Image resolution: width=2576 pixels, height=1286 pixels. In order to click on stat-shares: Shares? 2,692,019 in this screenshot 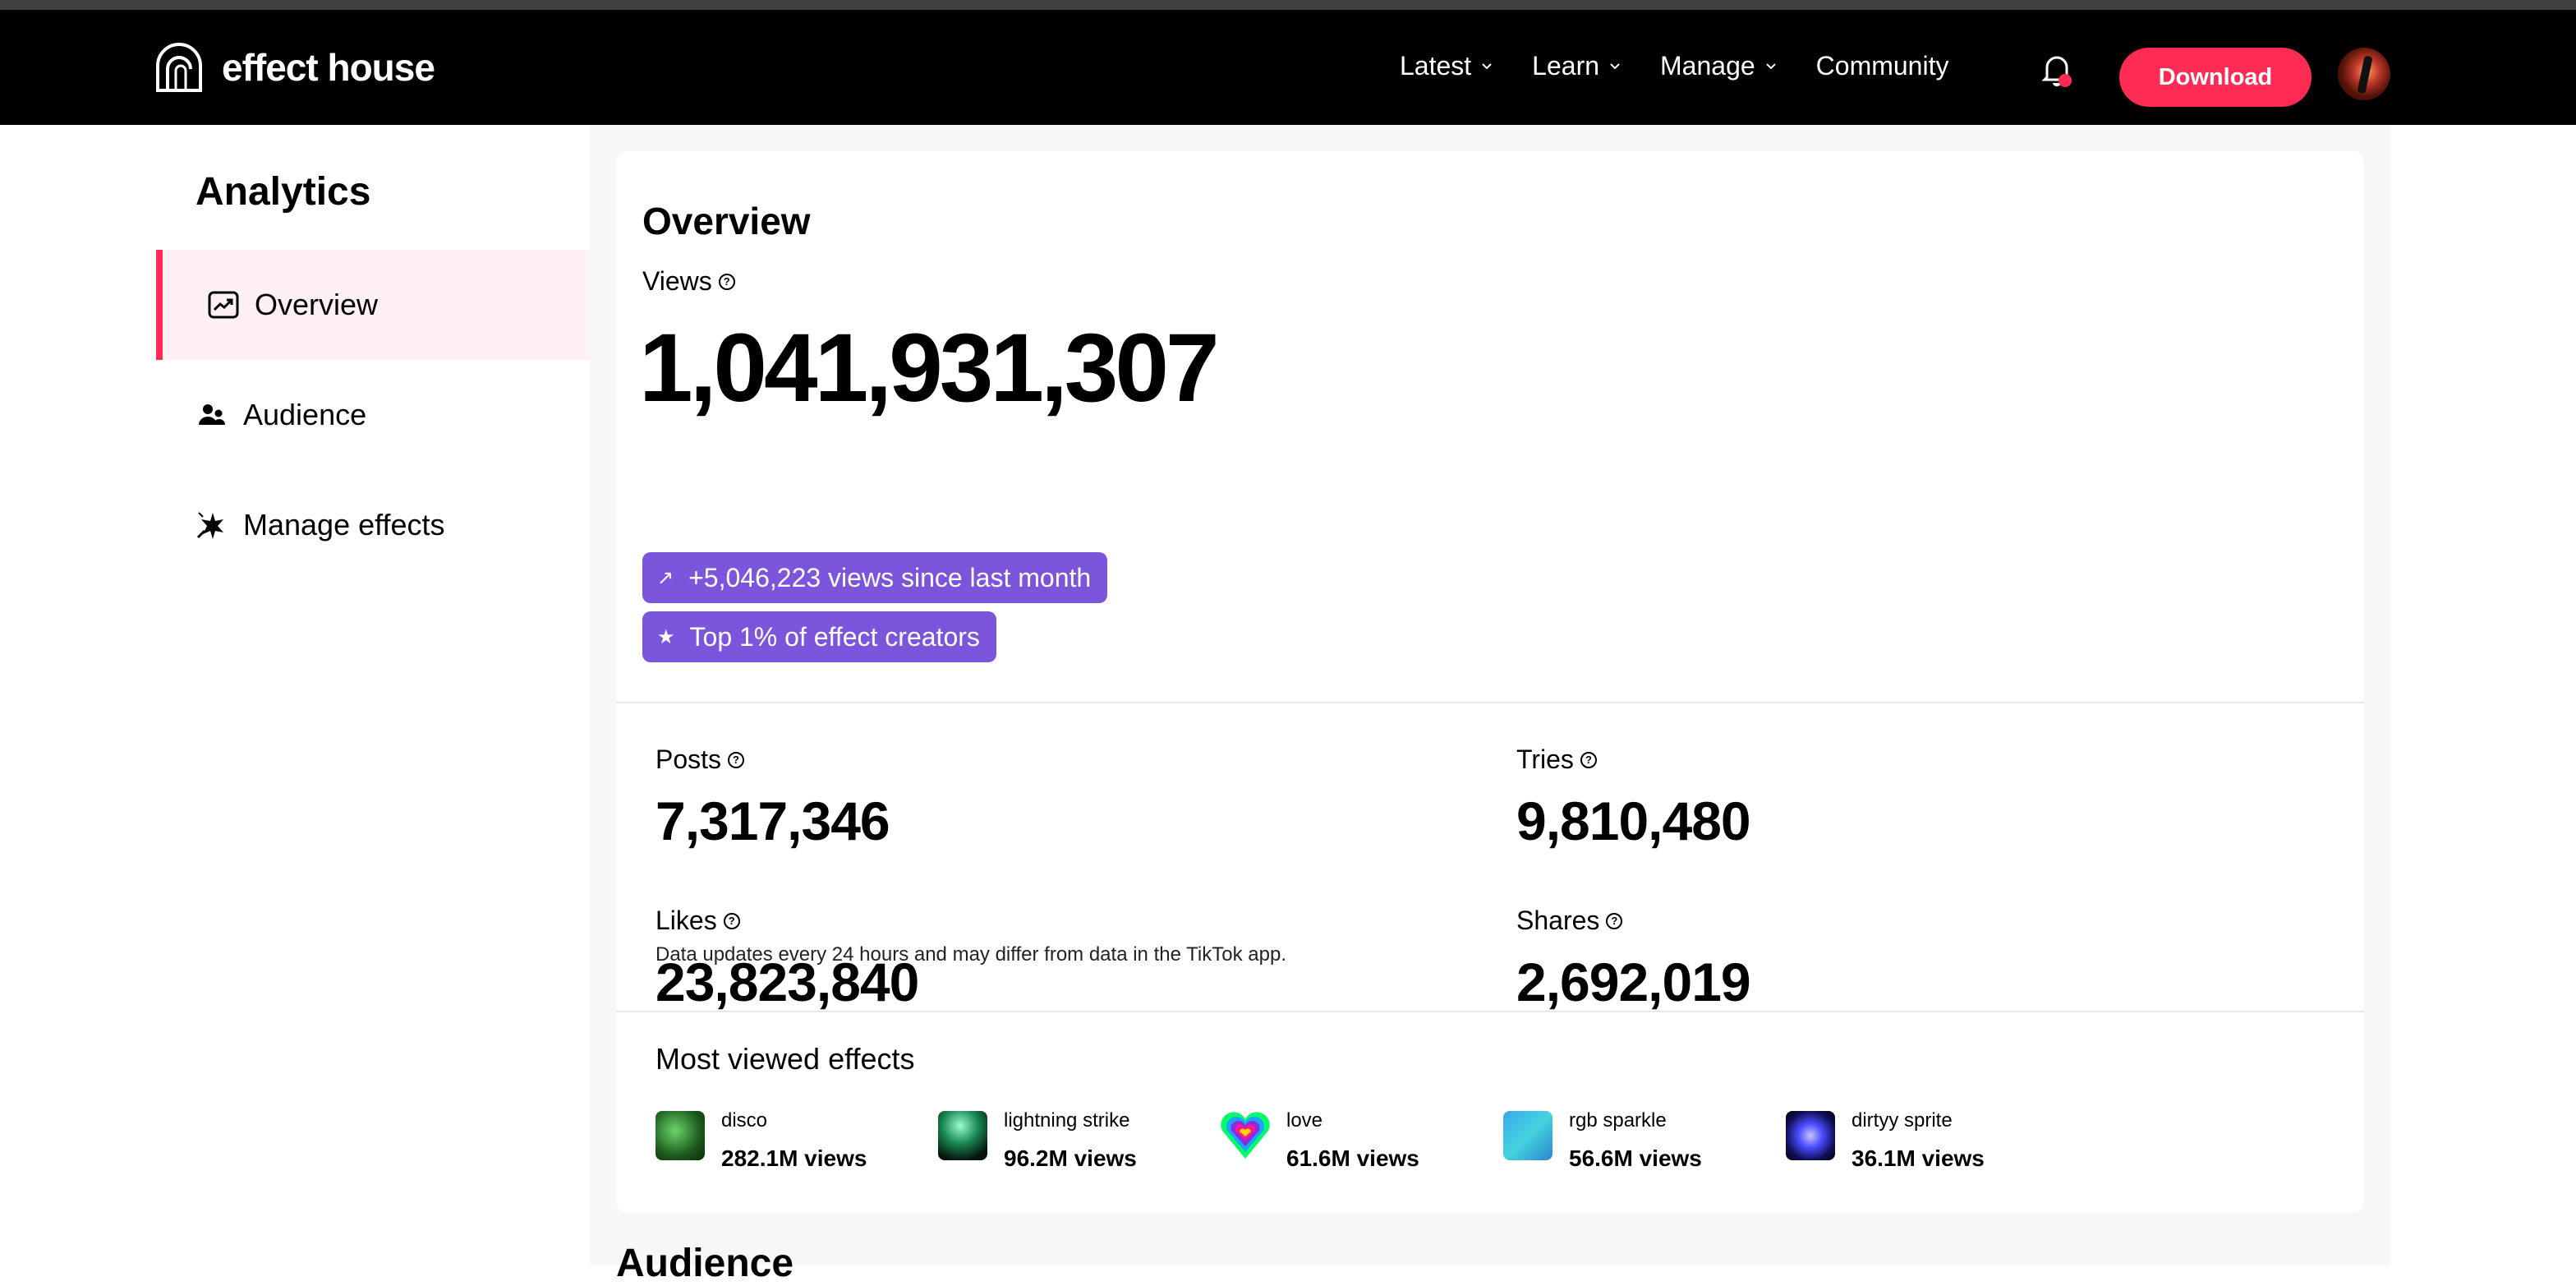, I will do `click(1633, 959)`.